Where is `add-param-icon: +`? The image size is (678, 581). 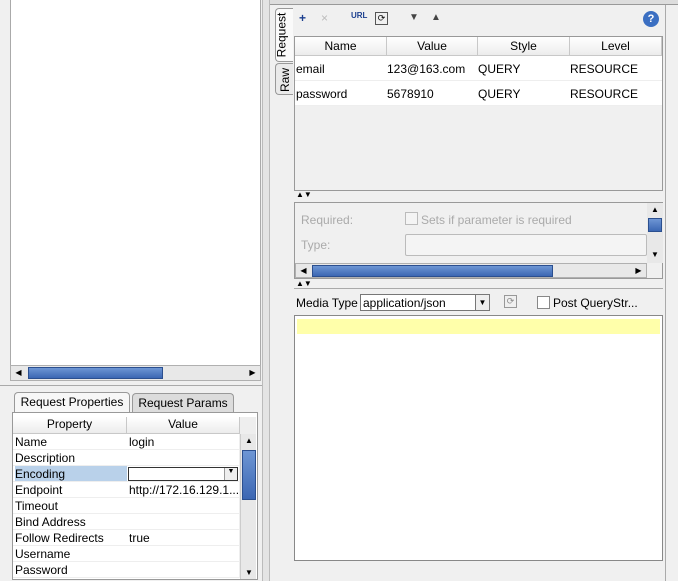 add-param-icon: + is located at coordinates (302, 18).